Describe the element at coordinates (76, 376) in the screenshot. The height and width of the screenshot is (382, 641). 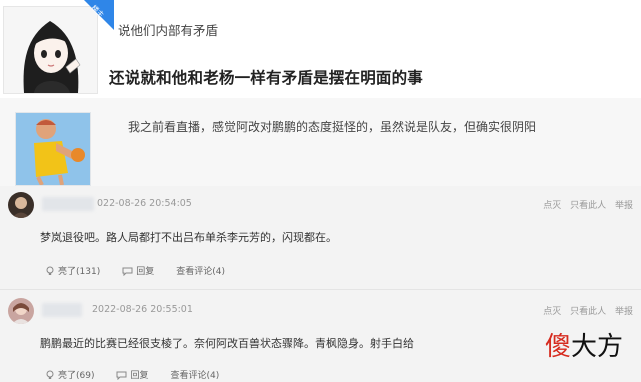
I see `like-count: 亮了(69)` at that location.